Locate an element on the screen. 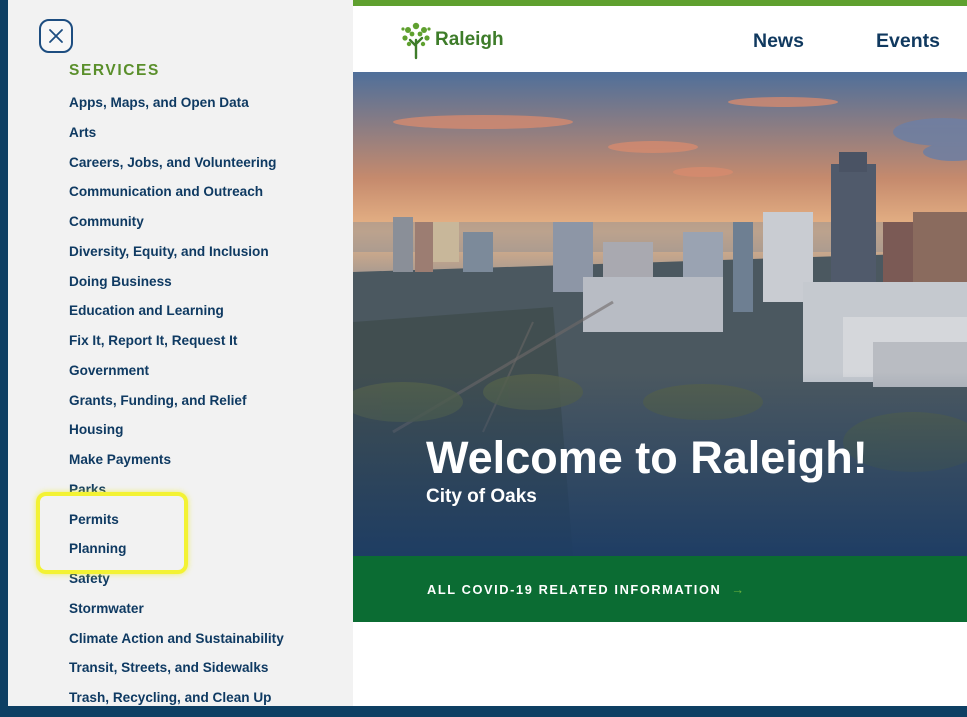 This screenshot has height=717, width=967. service-link-diversity: Diversity, Equity, and Inclusion is located at coordinates (176, 256).